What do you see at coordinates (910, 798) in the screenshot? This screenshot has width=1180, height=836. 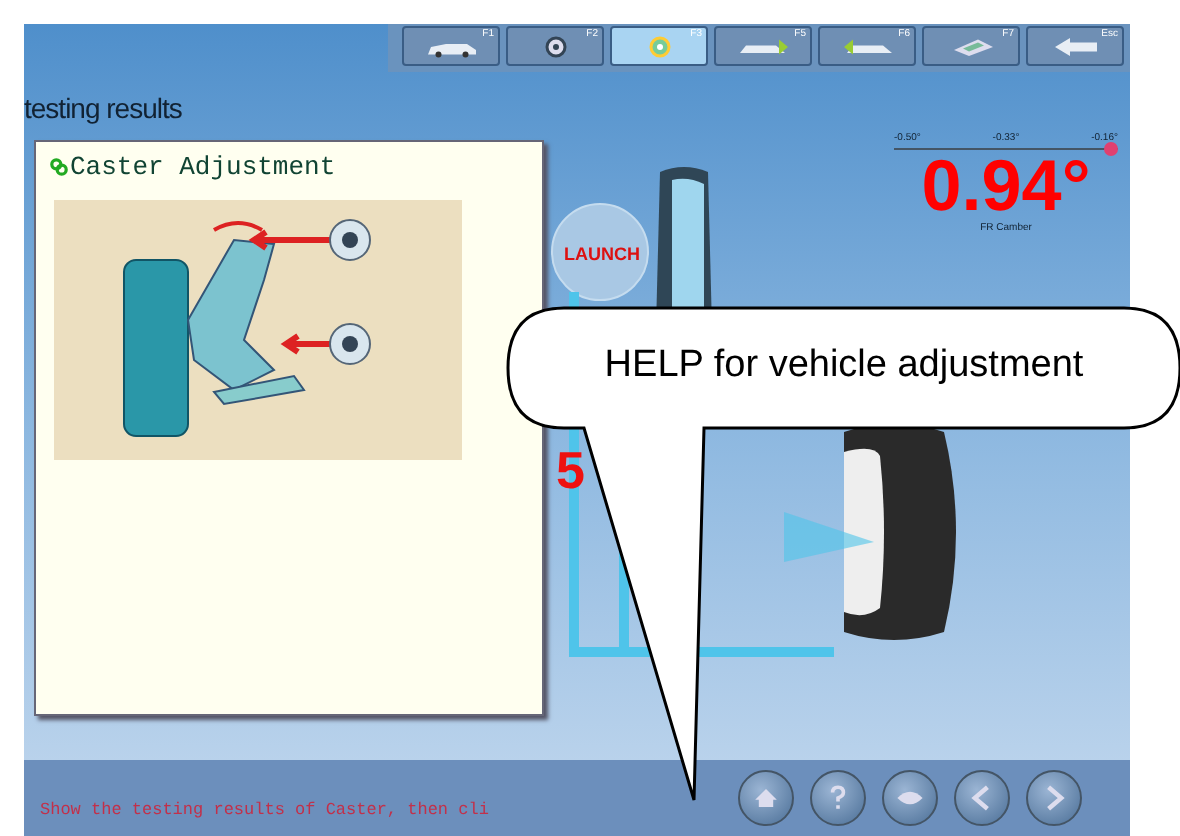 I see `view-button` at bounding box center [910, 798].